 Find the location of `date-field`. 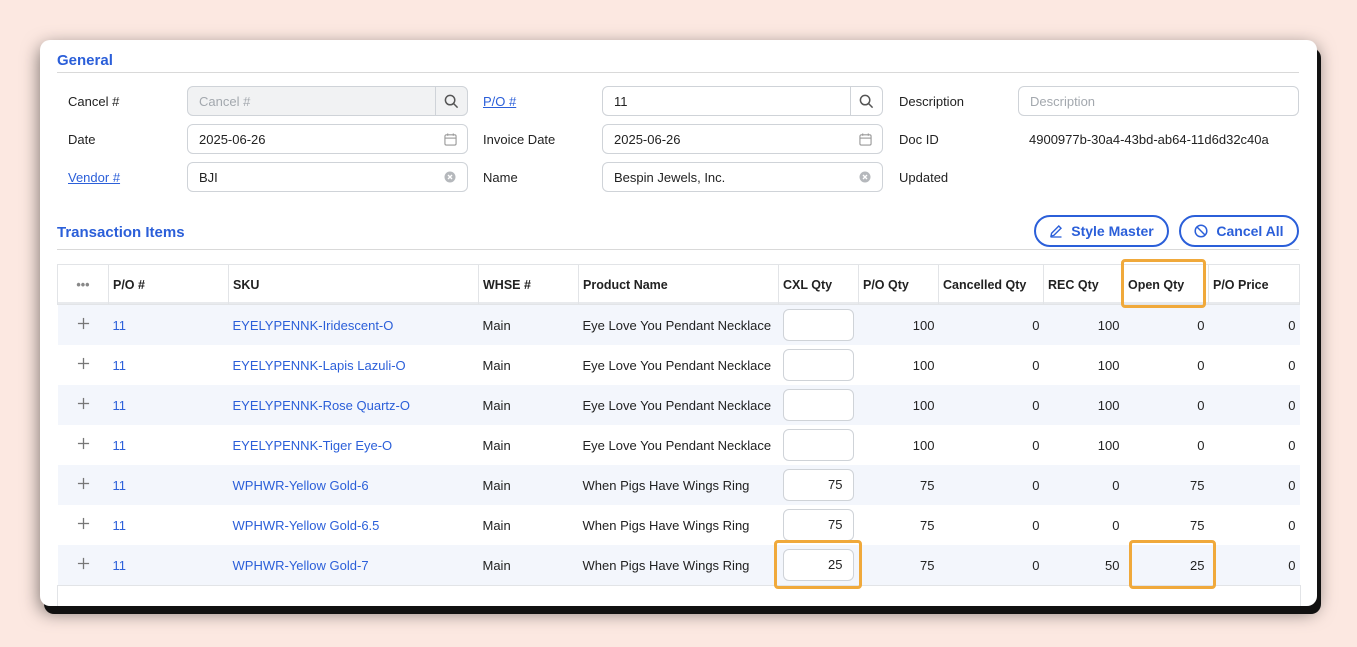

date-field is located at coordinates (327, 139).